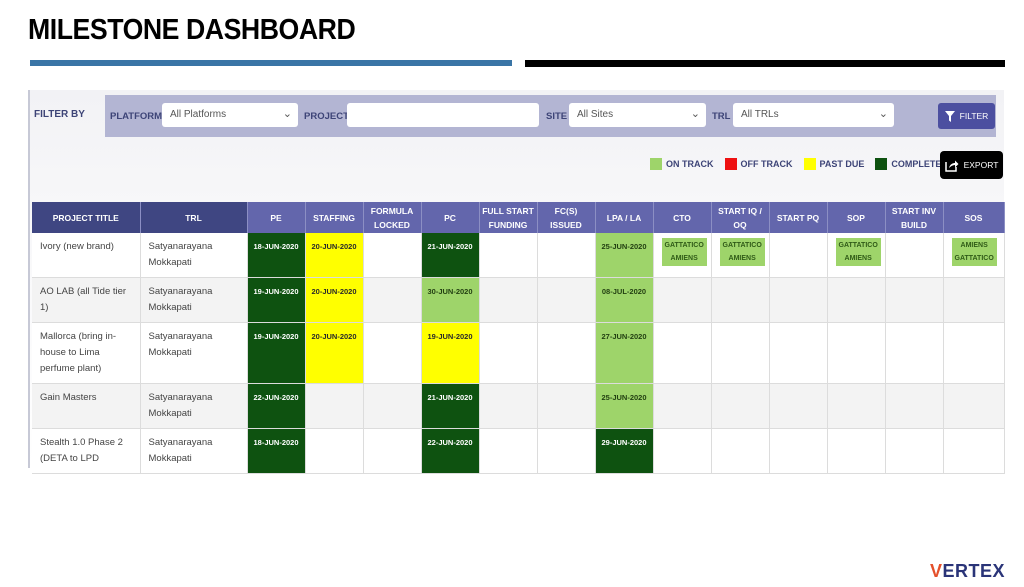  Describe the element at coordinates (194, 217) in the screenshot. I see `col-header-trl: TRL` at that location.